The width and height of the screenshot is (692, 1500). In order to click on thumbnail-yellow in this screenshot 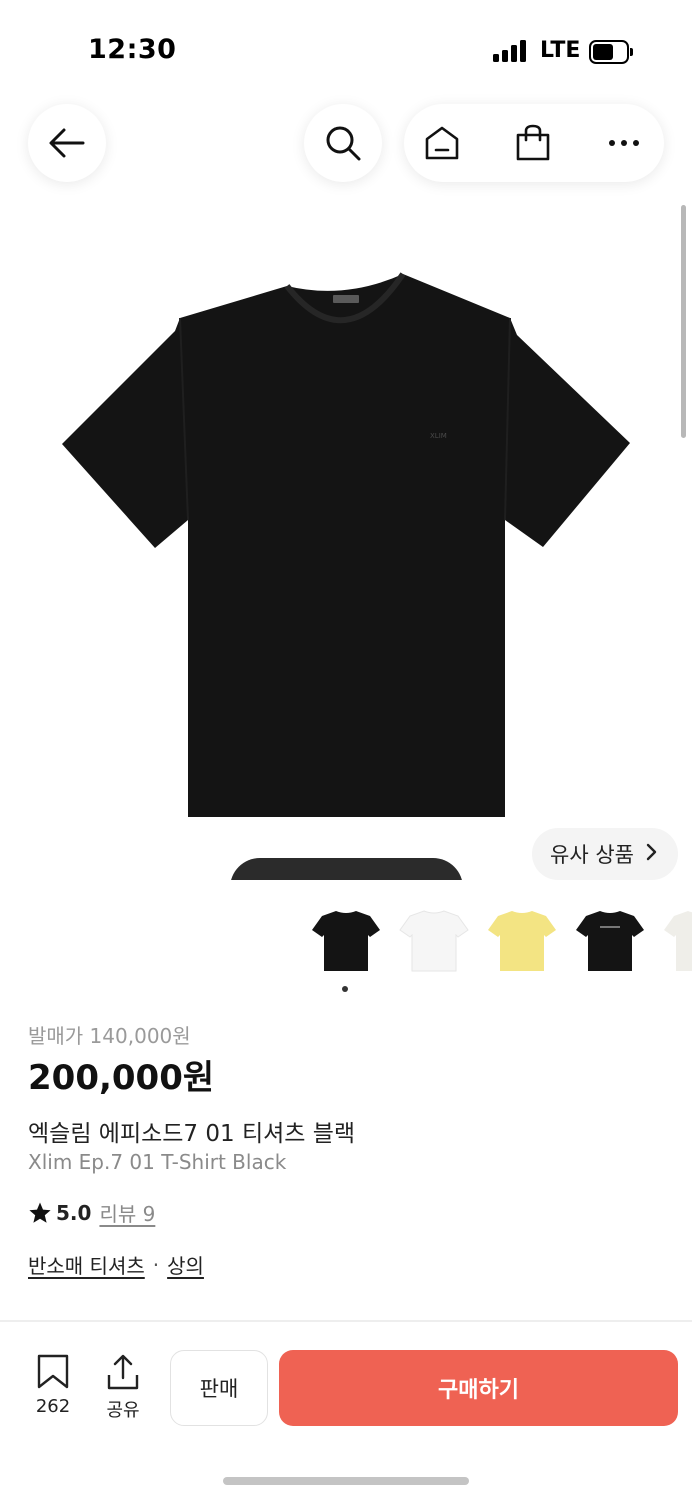, I will do `click(522, 940)`.